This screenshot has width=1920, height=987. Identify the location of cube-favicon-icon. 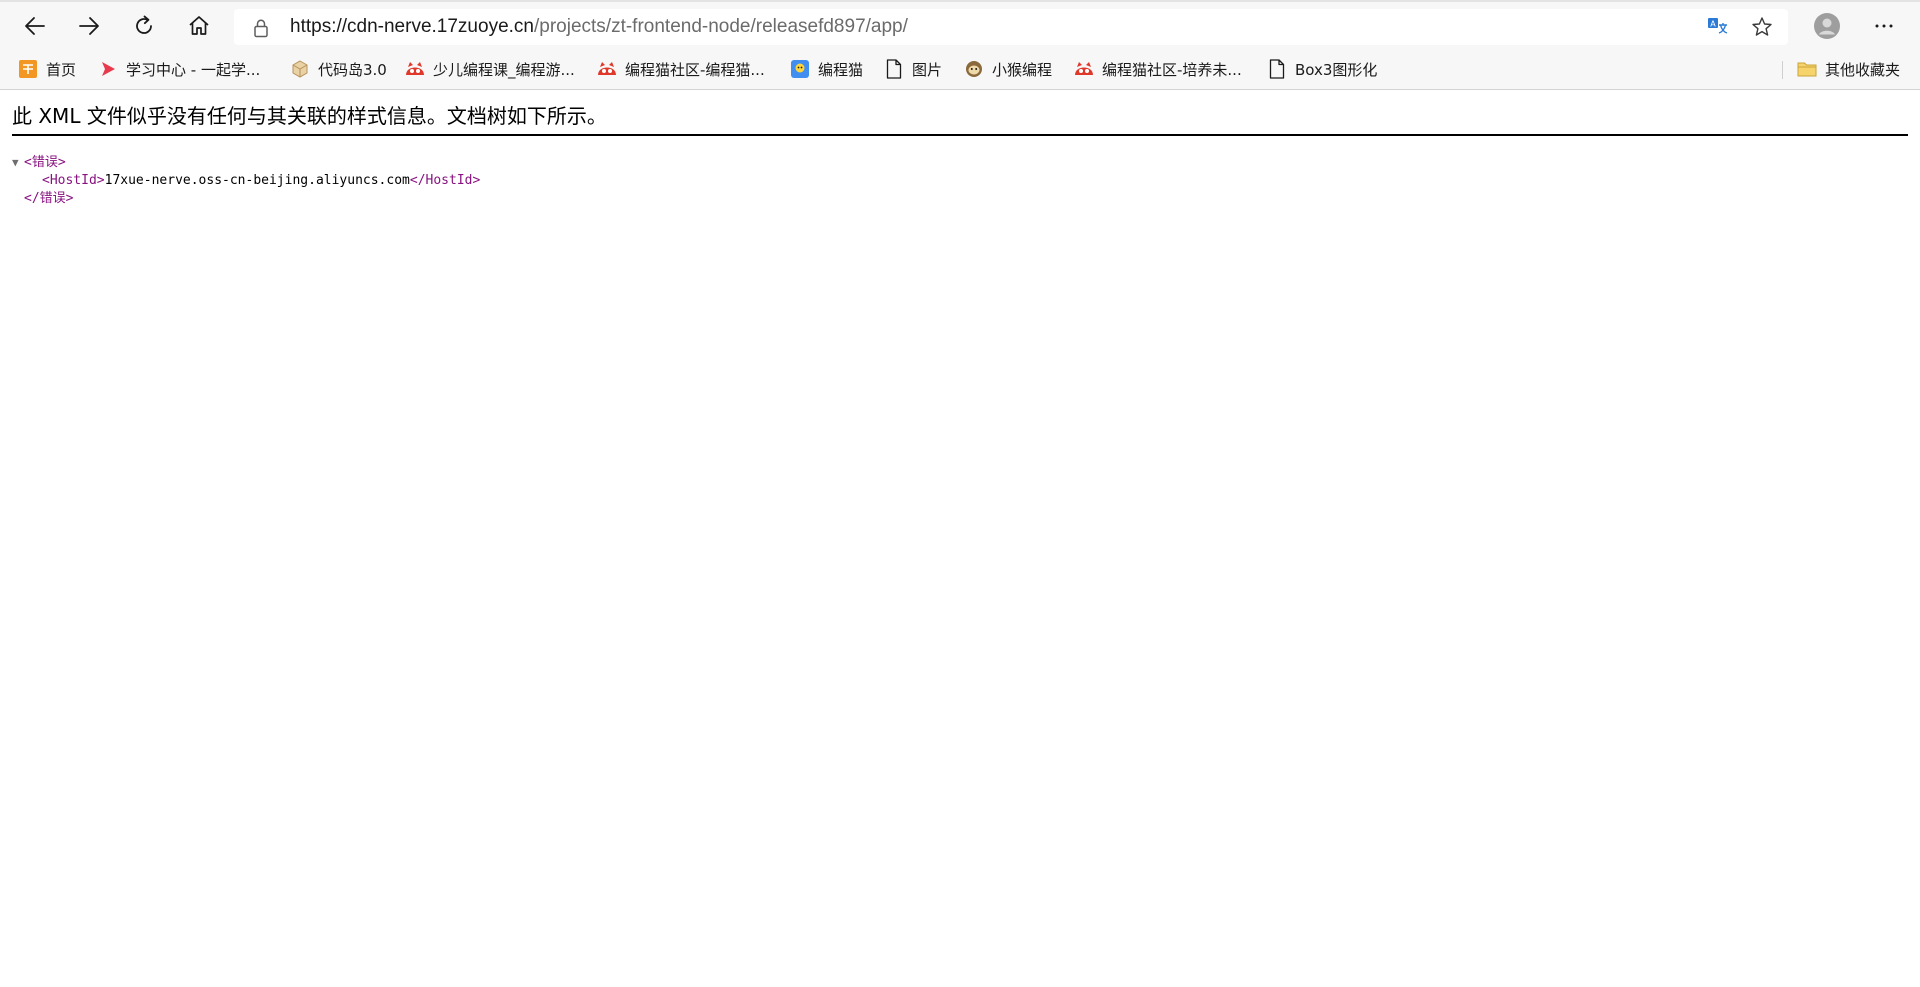
(300, 69).